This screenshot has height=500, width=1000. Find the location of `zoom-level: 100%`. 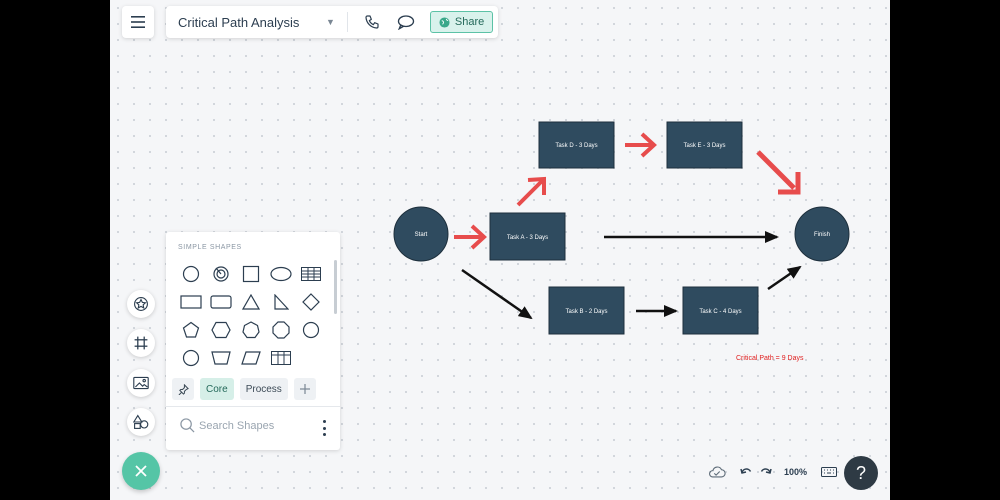

zoom-level: 100% is located at coordinates (795, 472).